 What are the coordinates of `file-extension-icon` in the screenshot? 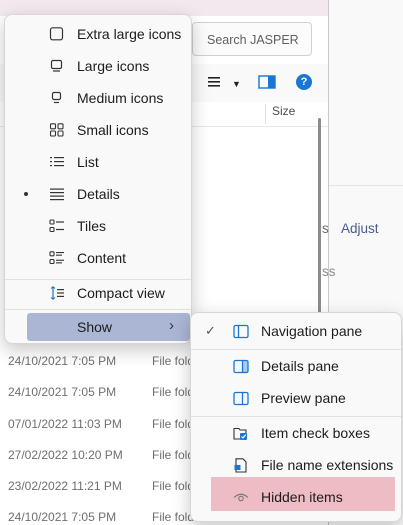 It's located at (240, 465).